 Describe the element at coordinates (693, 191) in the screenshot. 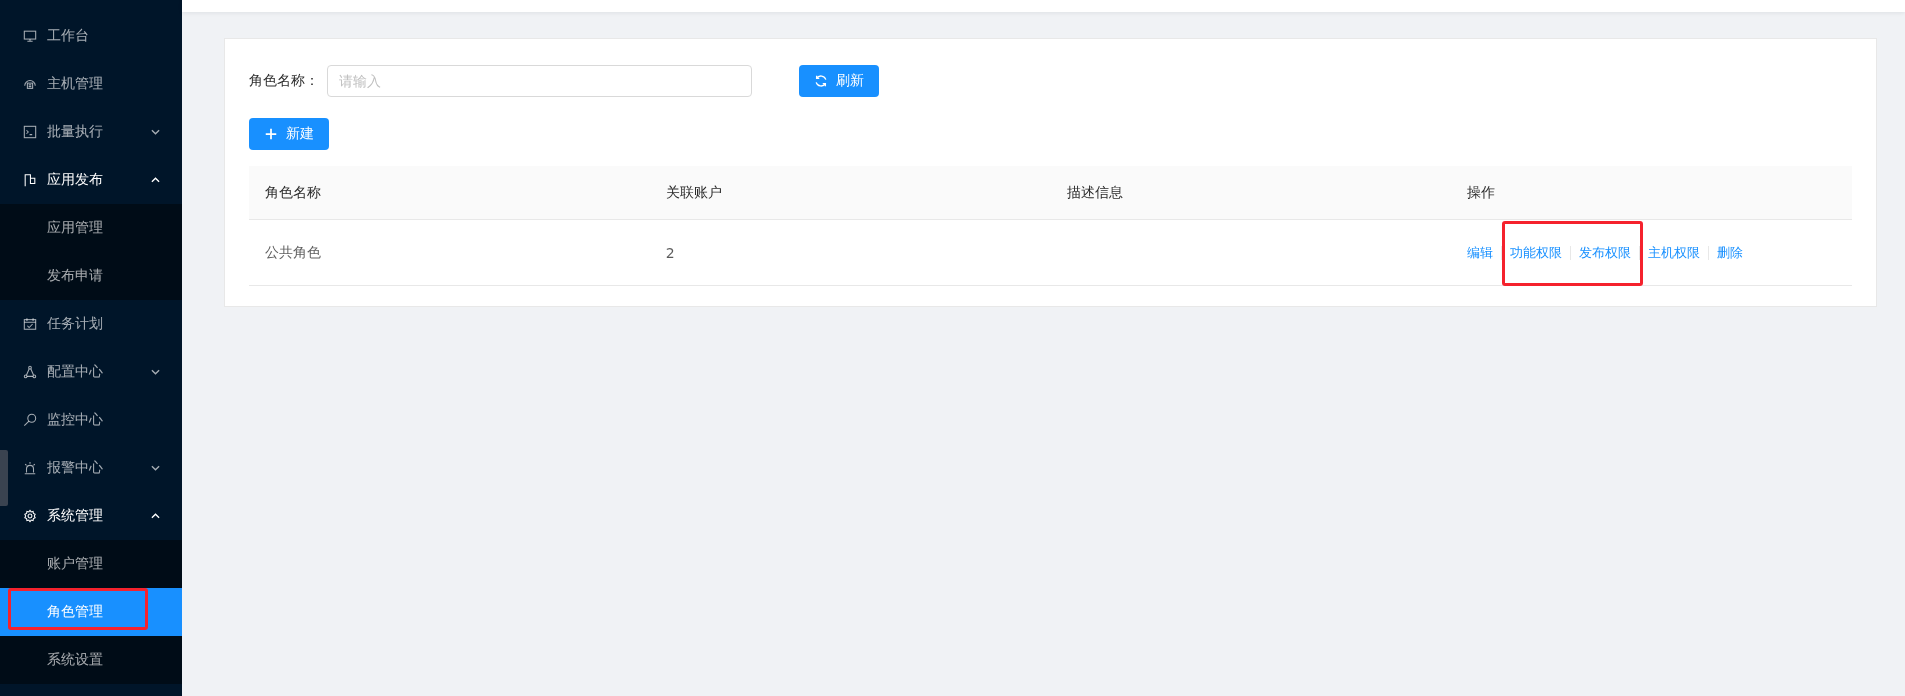

I see `column-header: 关联账户` at that location.